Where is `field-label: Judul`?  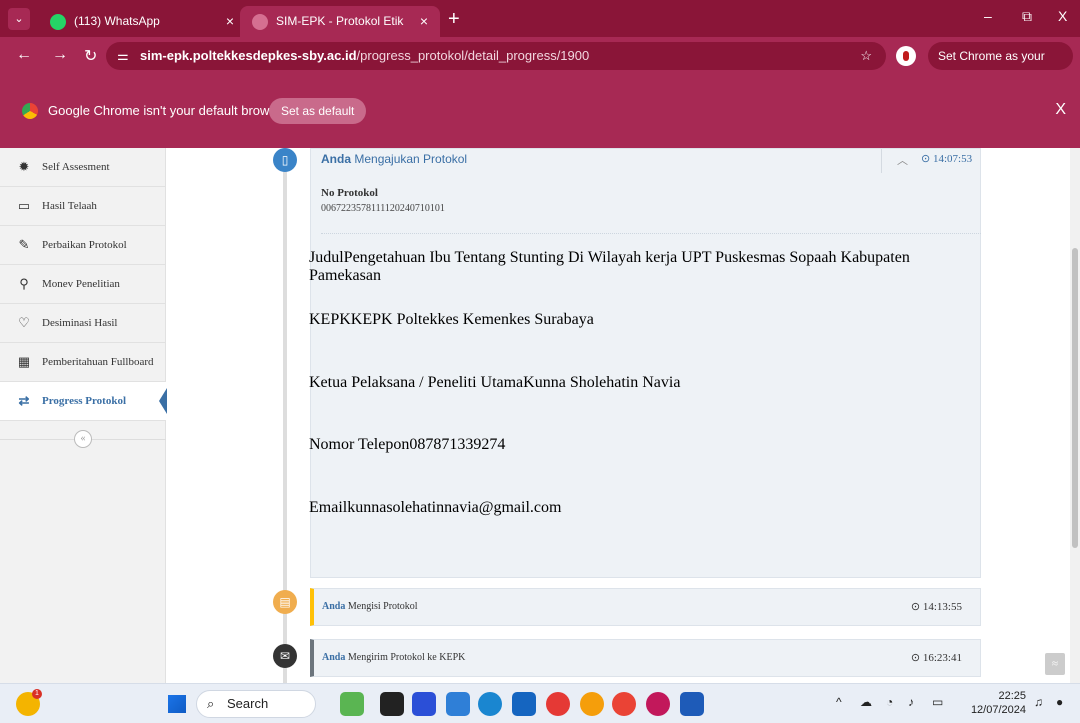
field-label: Judul is located at coordinates (326, 257).